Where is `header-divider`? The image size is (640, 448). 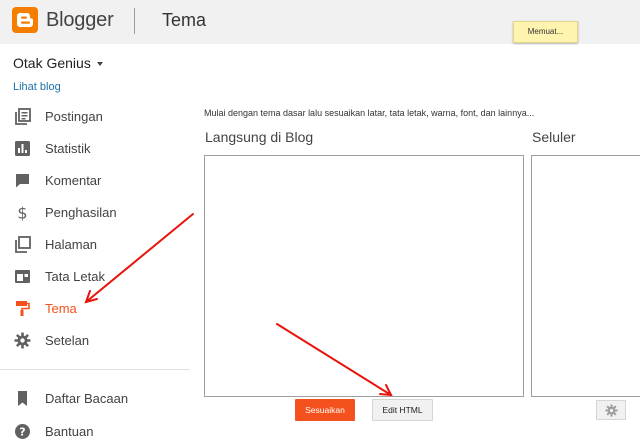 header-divider is located at coordinates (134, 21).